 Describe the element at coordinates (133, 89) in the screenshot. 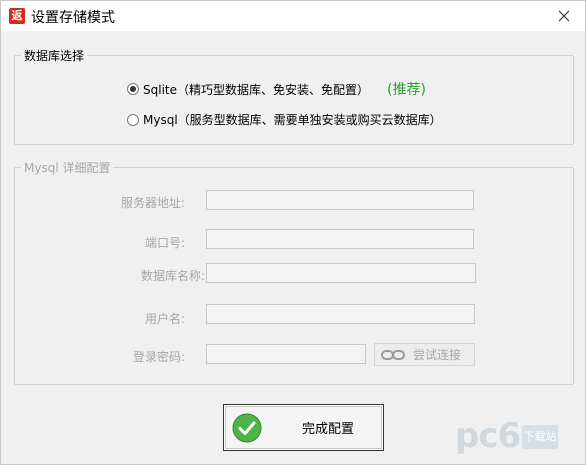

I see `sqlite-radio` at that location.